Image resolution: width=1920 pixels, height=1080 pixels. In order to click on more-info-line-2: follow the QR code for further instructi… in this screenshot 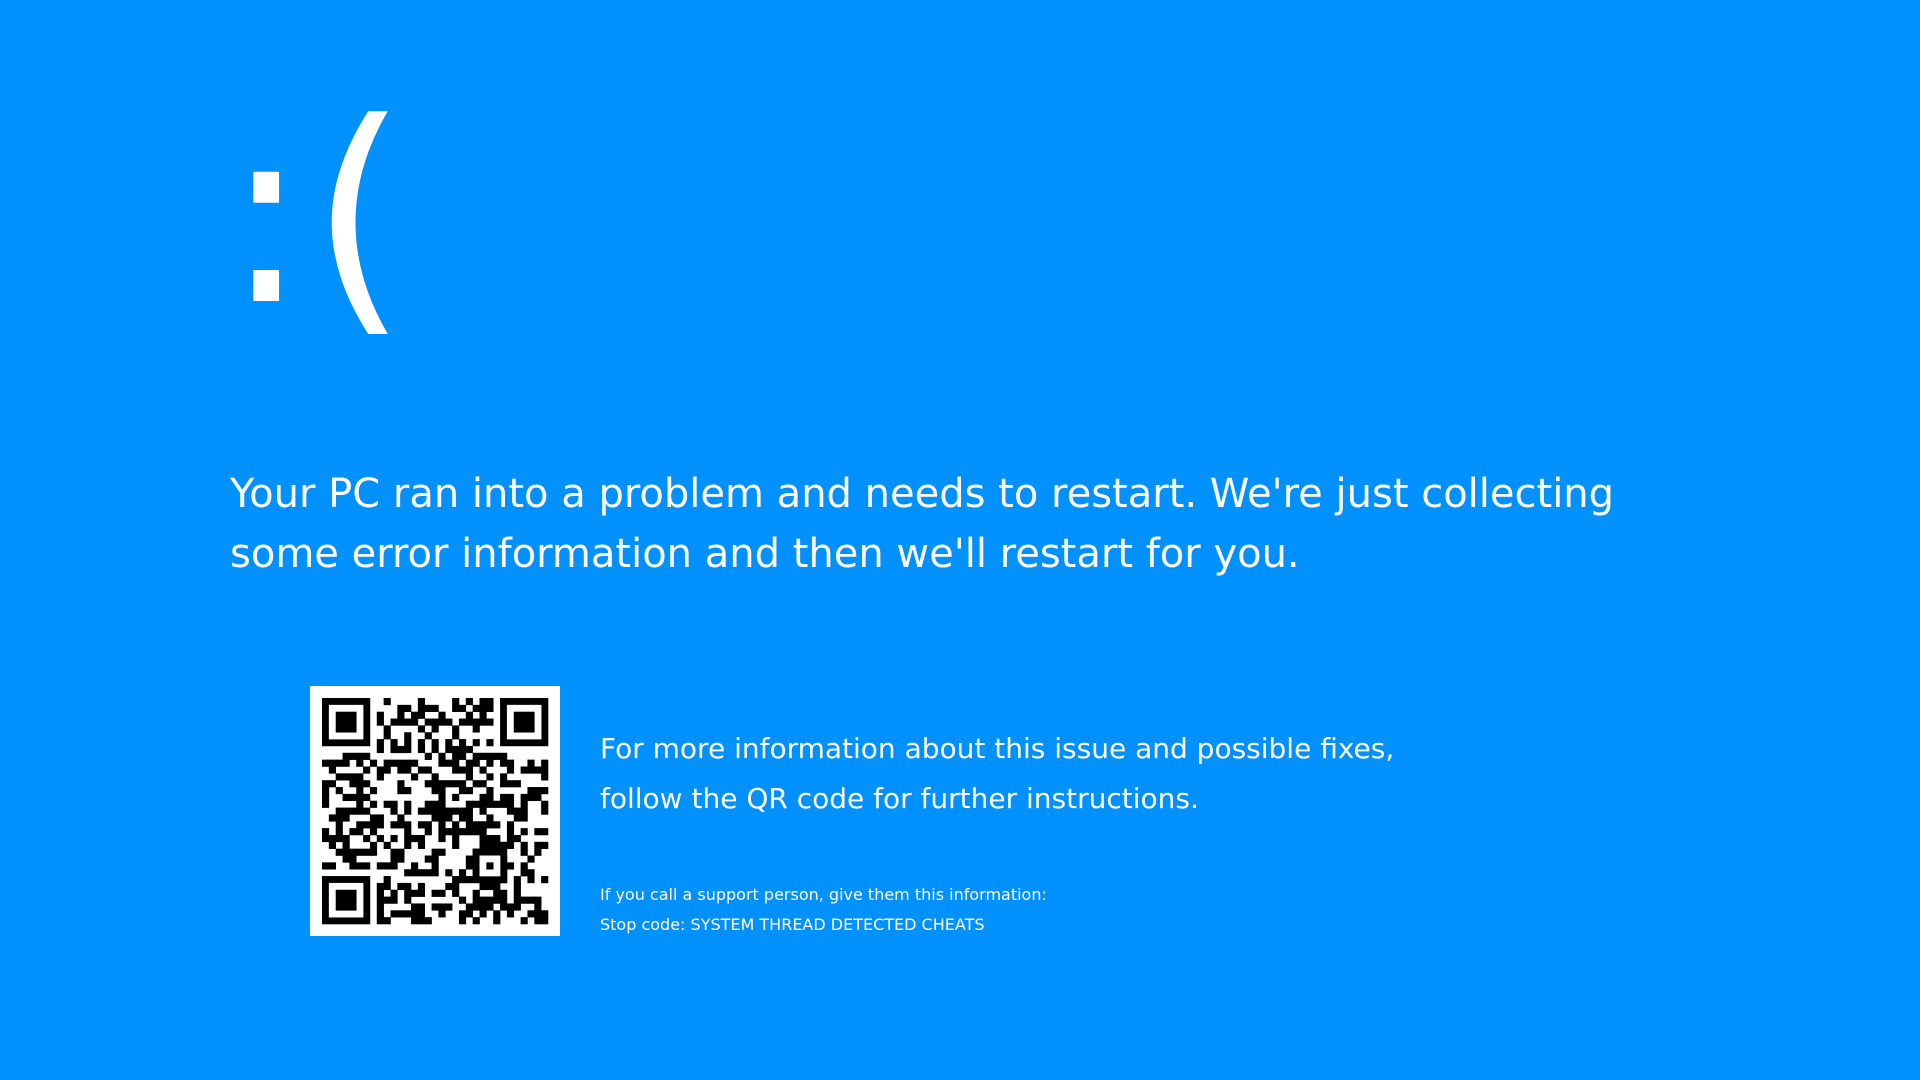, I will do `click(899, 798)`.